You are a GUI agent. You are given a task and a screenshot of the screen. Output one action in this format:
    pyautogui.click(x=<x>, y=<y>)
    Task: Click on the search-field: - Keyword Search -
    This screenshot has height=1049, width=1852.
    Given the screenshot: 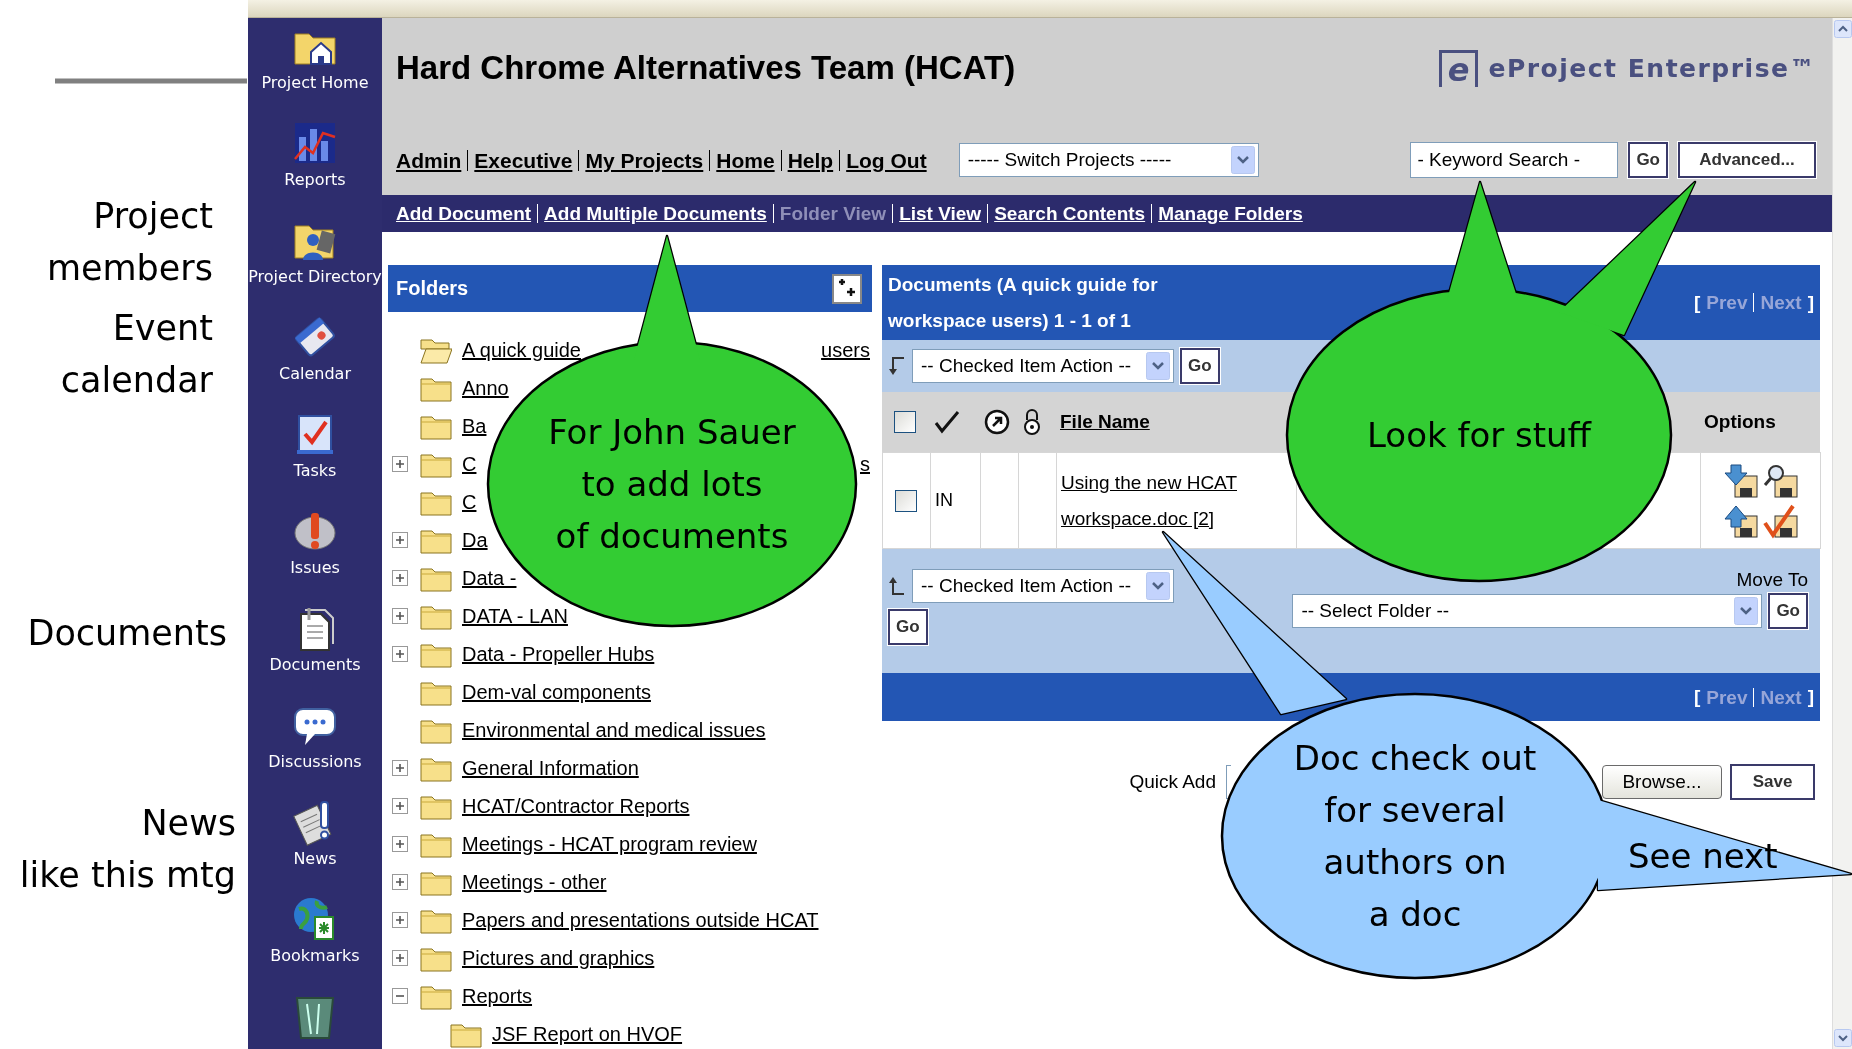 What is the action you would take?
    pyautogui.click(x=1514, y=160)
    